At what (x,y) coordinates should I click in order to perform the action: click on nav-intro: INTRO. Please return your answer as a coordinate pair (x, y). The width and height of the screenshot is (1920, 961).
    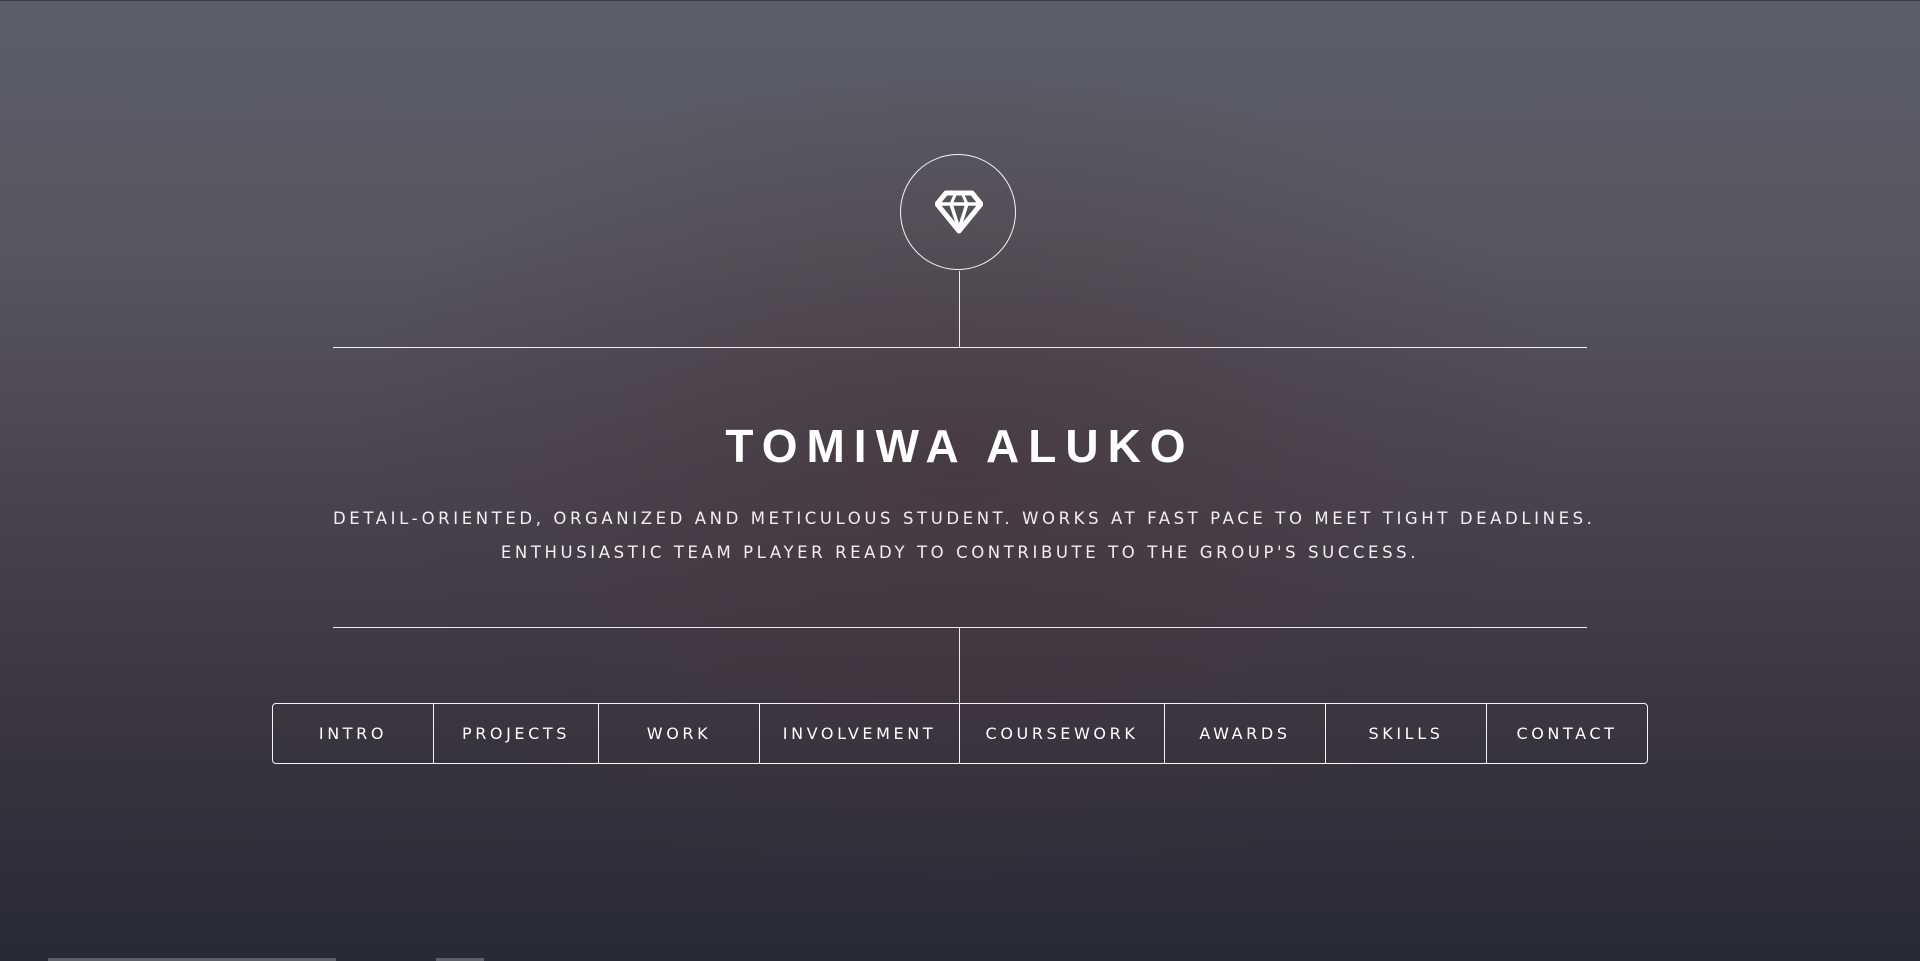
    Looking at the image, I should click on (353, 733).